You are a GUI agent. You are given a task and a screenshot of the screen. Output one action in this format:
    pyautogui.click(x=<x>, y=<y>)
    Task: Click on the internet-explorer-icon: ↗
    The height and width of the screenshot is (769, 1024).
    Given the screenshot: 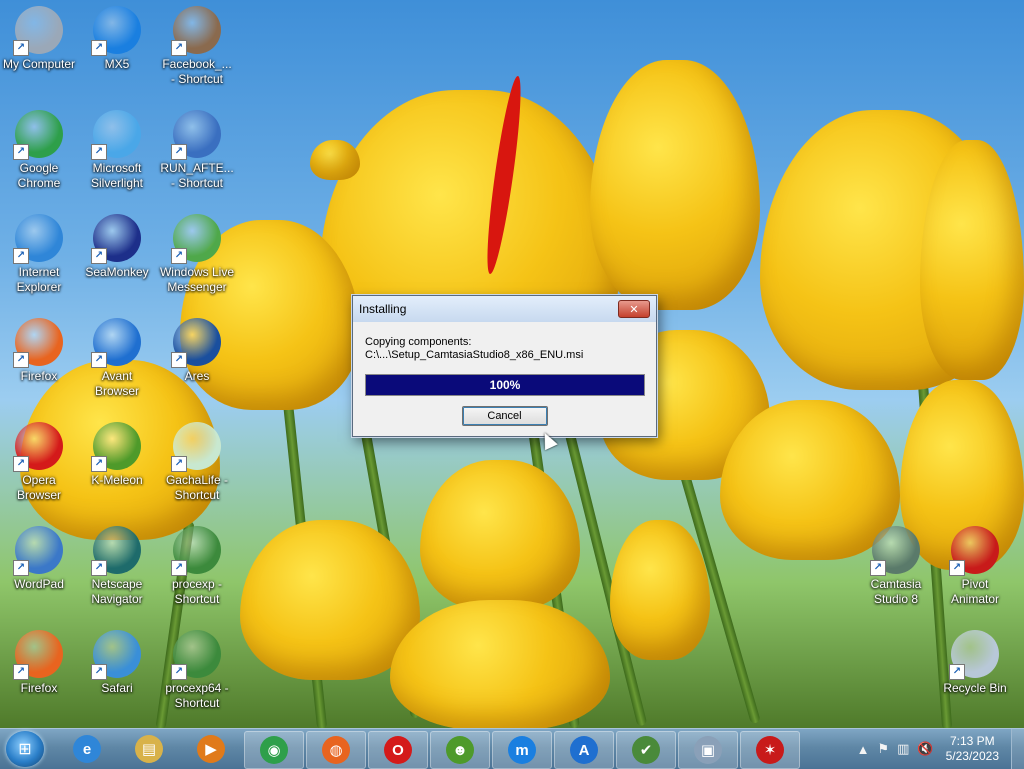 What is the action you would take?
    pyautogui.click(x=38, y=239)
    